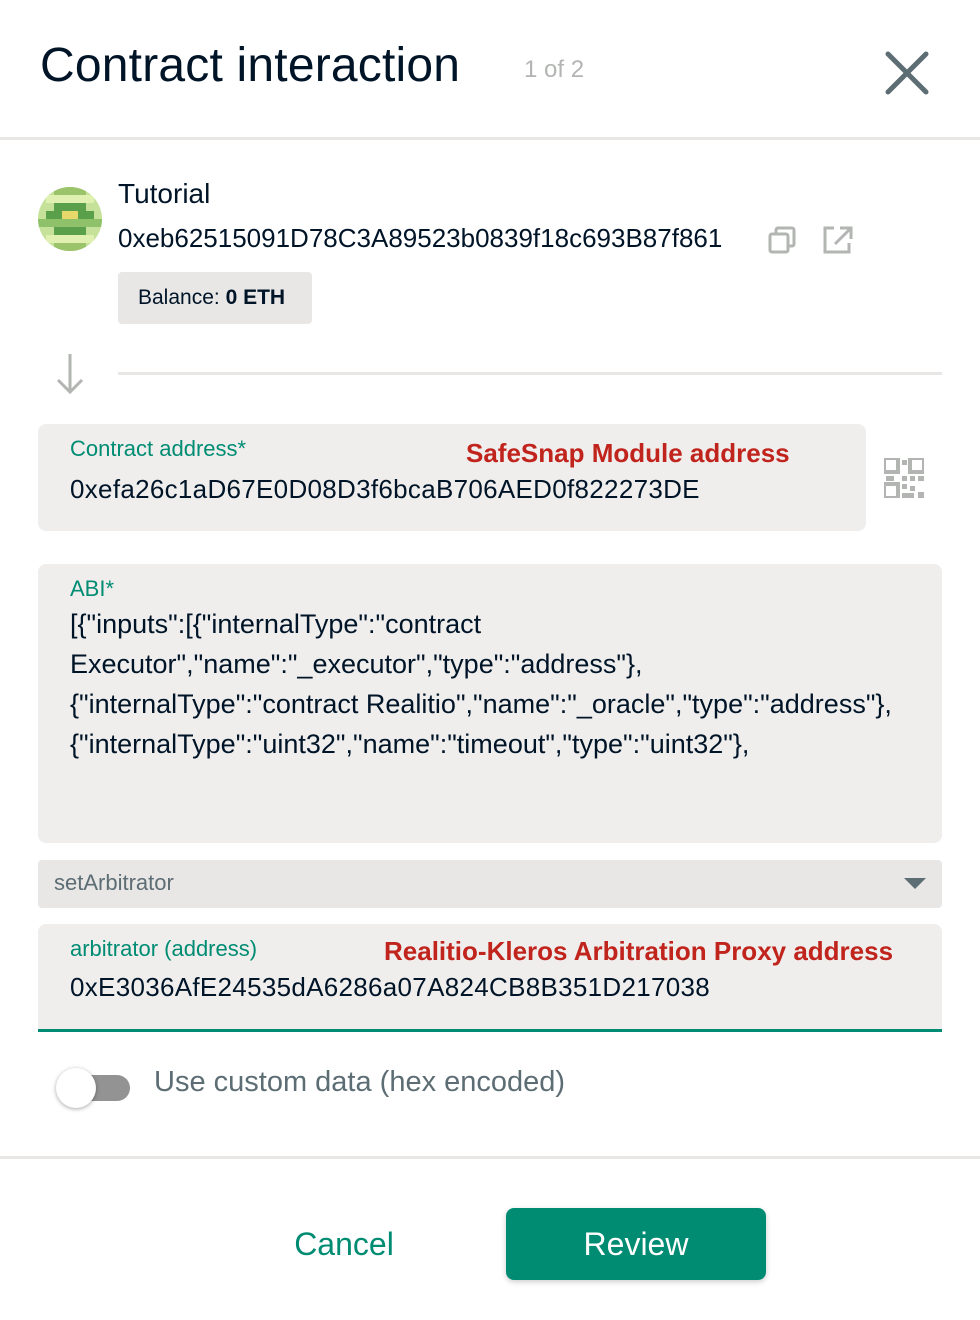 Image resolution: width=980 pixels, height=1320 pixels. I want to click on close-icon, so click(907, 73).